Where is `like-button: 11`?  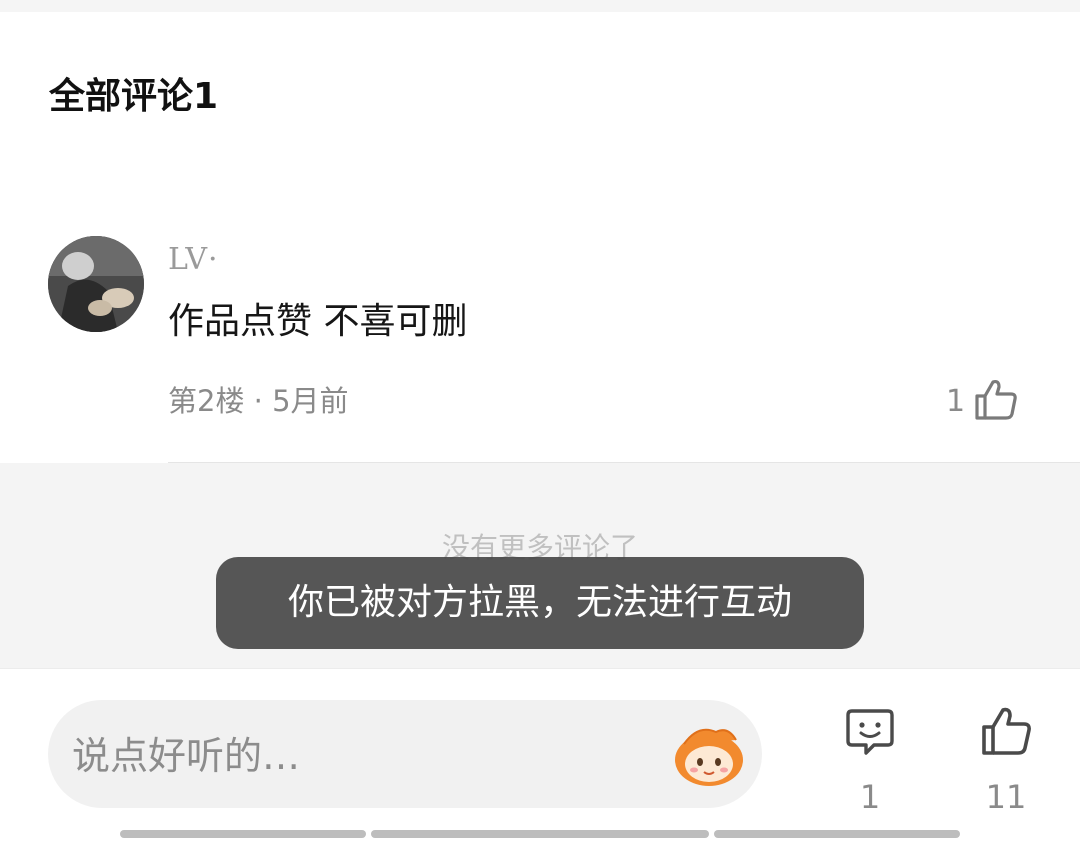
like-button: 11 is located at coordinates (1006, 761).